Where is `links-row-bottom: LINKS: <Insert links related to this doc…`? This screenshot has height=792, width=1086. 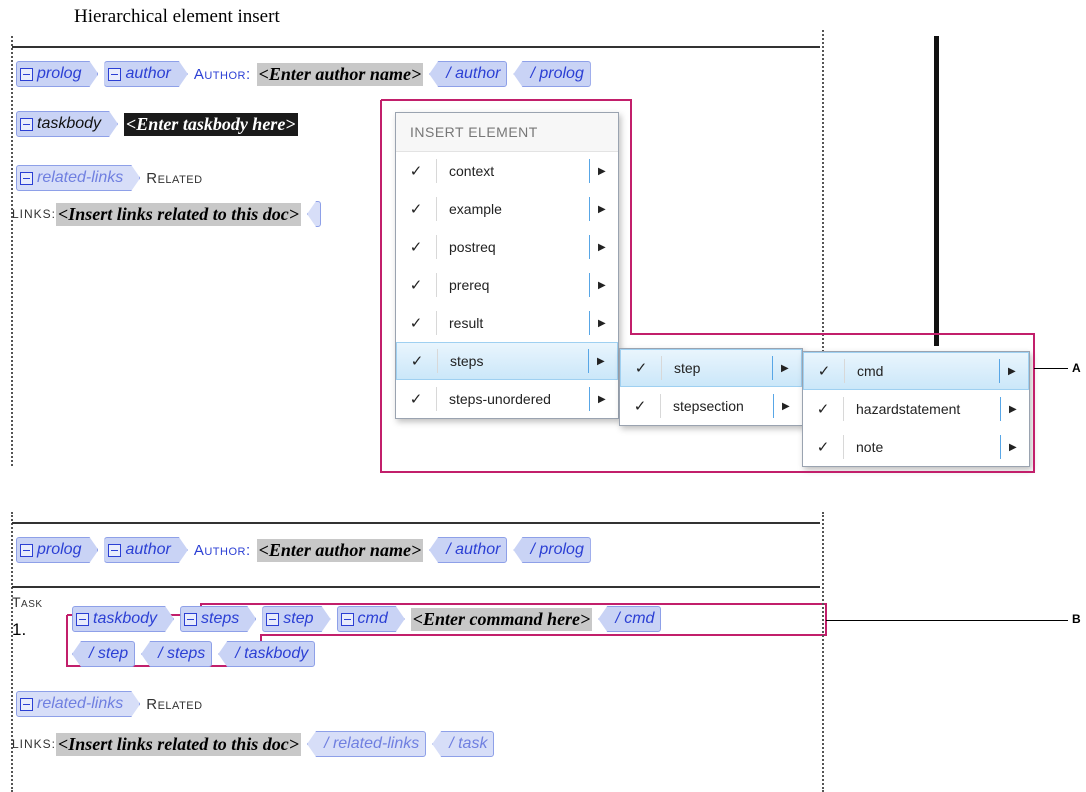 links-row-bottom: LINKS: <Insert links related to this doc… is located at coordinates (256, 744).